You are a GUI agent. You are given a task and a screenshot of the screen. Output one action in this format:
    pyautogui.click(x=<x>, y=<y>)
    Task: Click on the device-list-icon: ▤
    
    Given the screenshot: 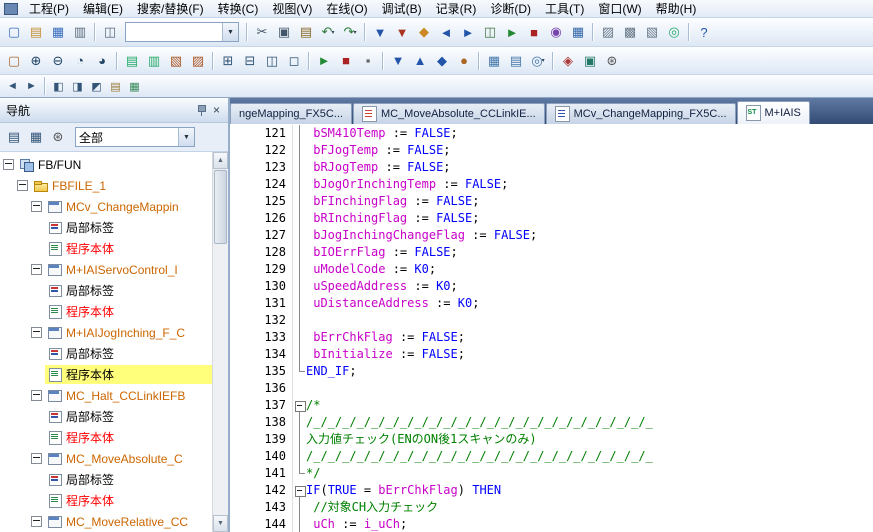 What is the action you would take?
    pyautogui.click(x=516, y=60)
    